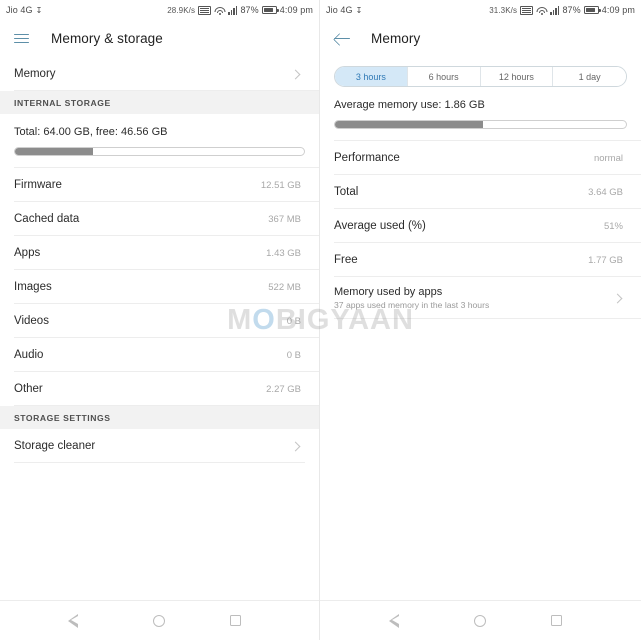 Image resolution: width=641 pixels, height=640 pixels. What do you see at coordinates (55, 446) in the screenshot?
I see `storage-cleaner-label: Storage cleaner` at bounding box center [55, 446].